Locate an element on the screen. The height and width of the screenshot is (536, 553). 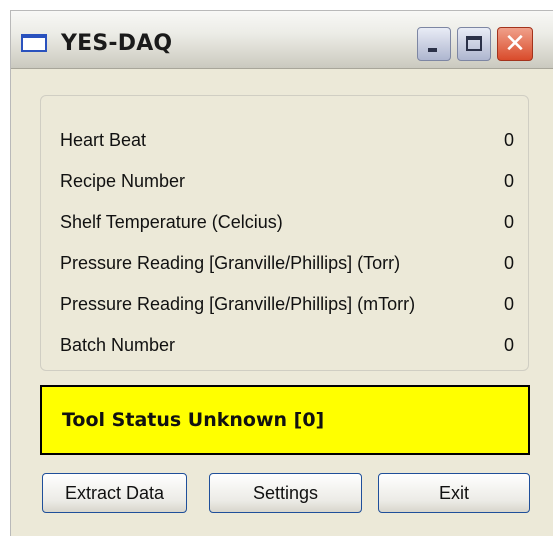
maximize-button is located at coordinates (474, 44).